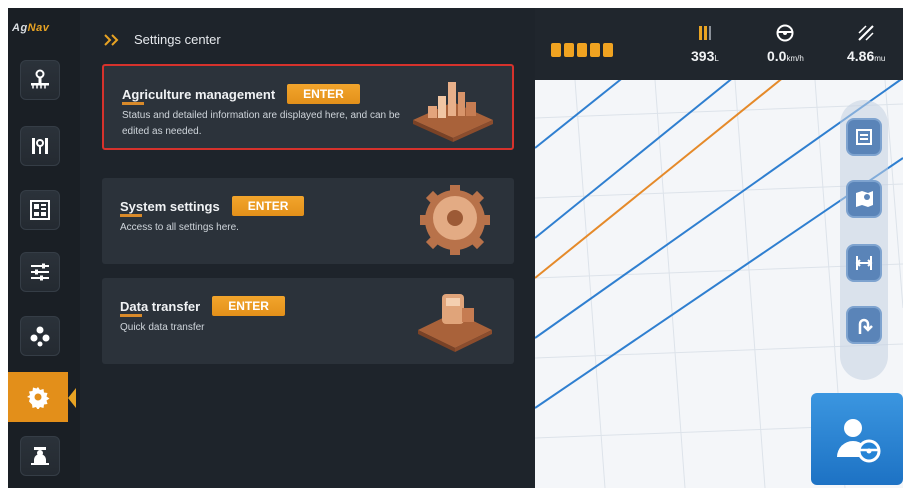 The width and height of the screenshot is (908, 493). Describe the element at coordinates (31, 28) in the screenshot. I see `agnav-logo: AgNav` at that location.